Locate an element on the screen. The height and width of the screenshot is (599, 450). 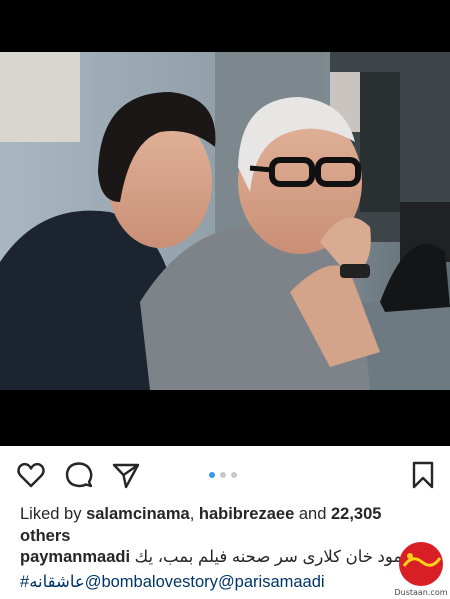
caption-hashtag: #عاشقانه is located at coordinates (52, 582).